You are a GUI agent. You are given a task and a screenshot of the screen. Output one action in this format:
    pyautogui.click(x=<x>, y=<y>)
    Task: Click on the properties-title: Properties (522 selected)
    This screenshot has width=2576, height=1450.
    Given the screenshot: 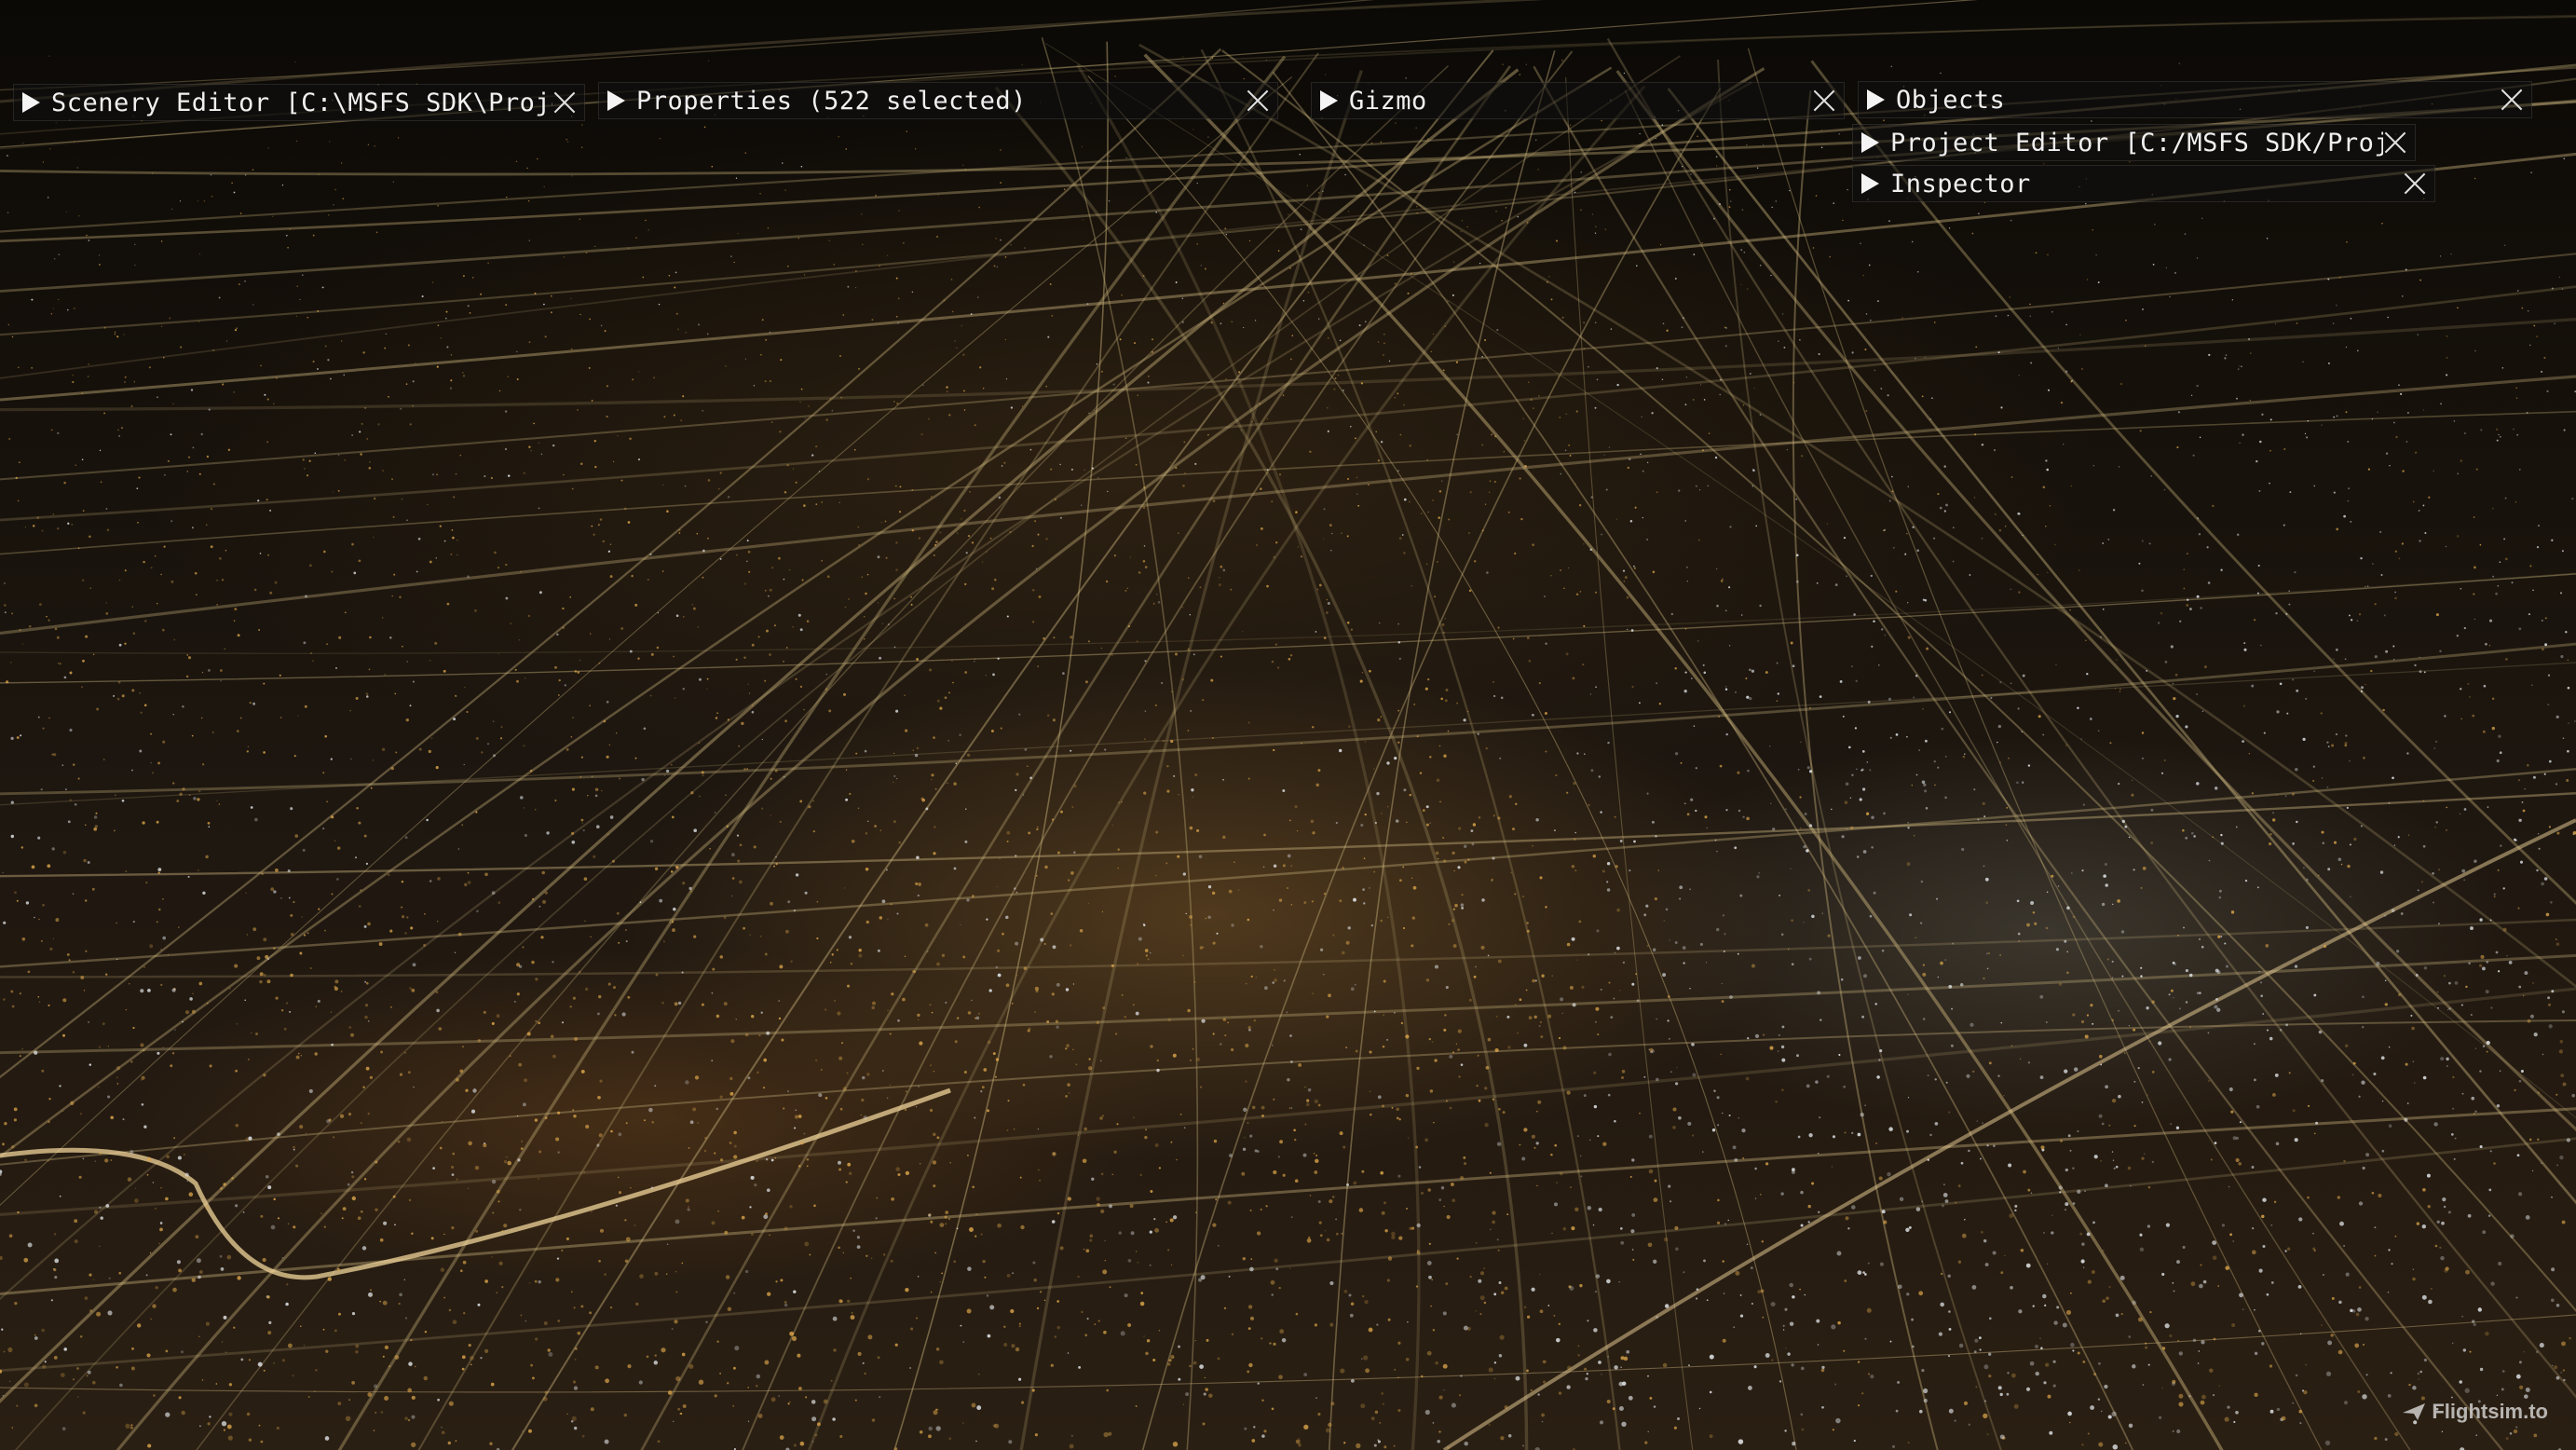 What is the action you would take?
    pyautogui.click(x=941, y=101)
    